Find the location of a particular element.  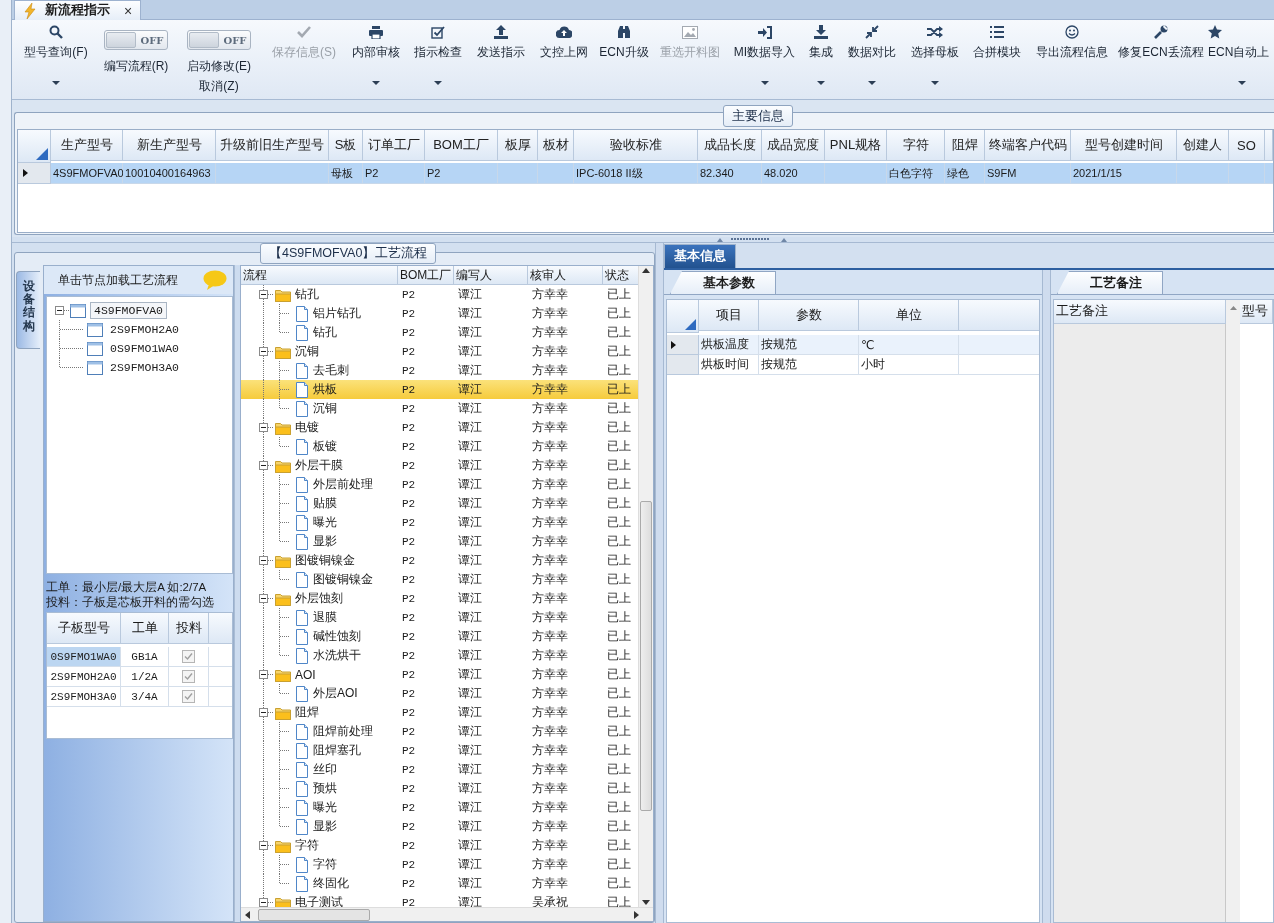

table-row: 外层干膜 P2 谭江 方幸幸 已上 is located at coordinates (439, 465).